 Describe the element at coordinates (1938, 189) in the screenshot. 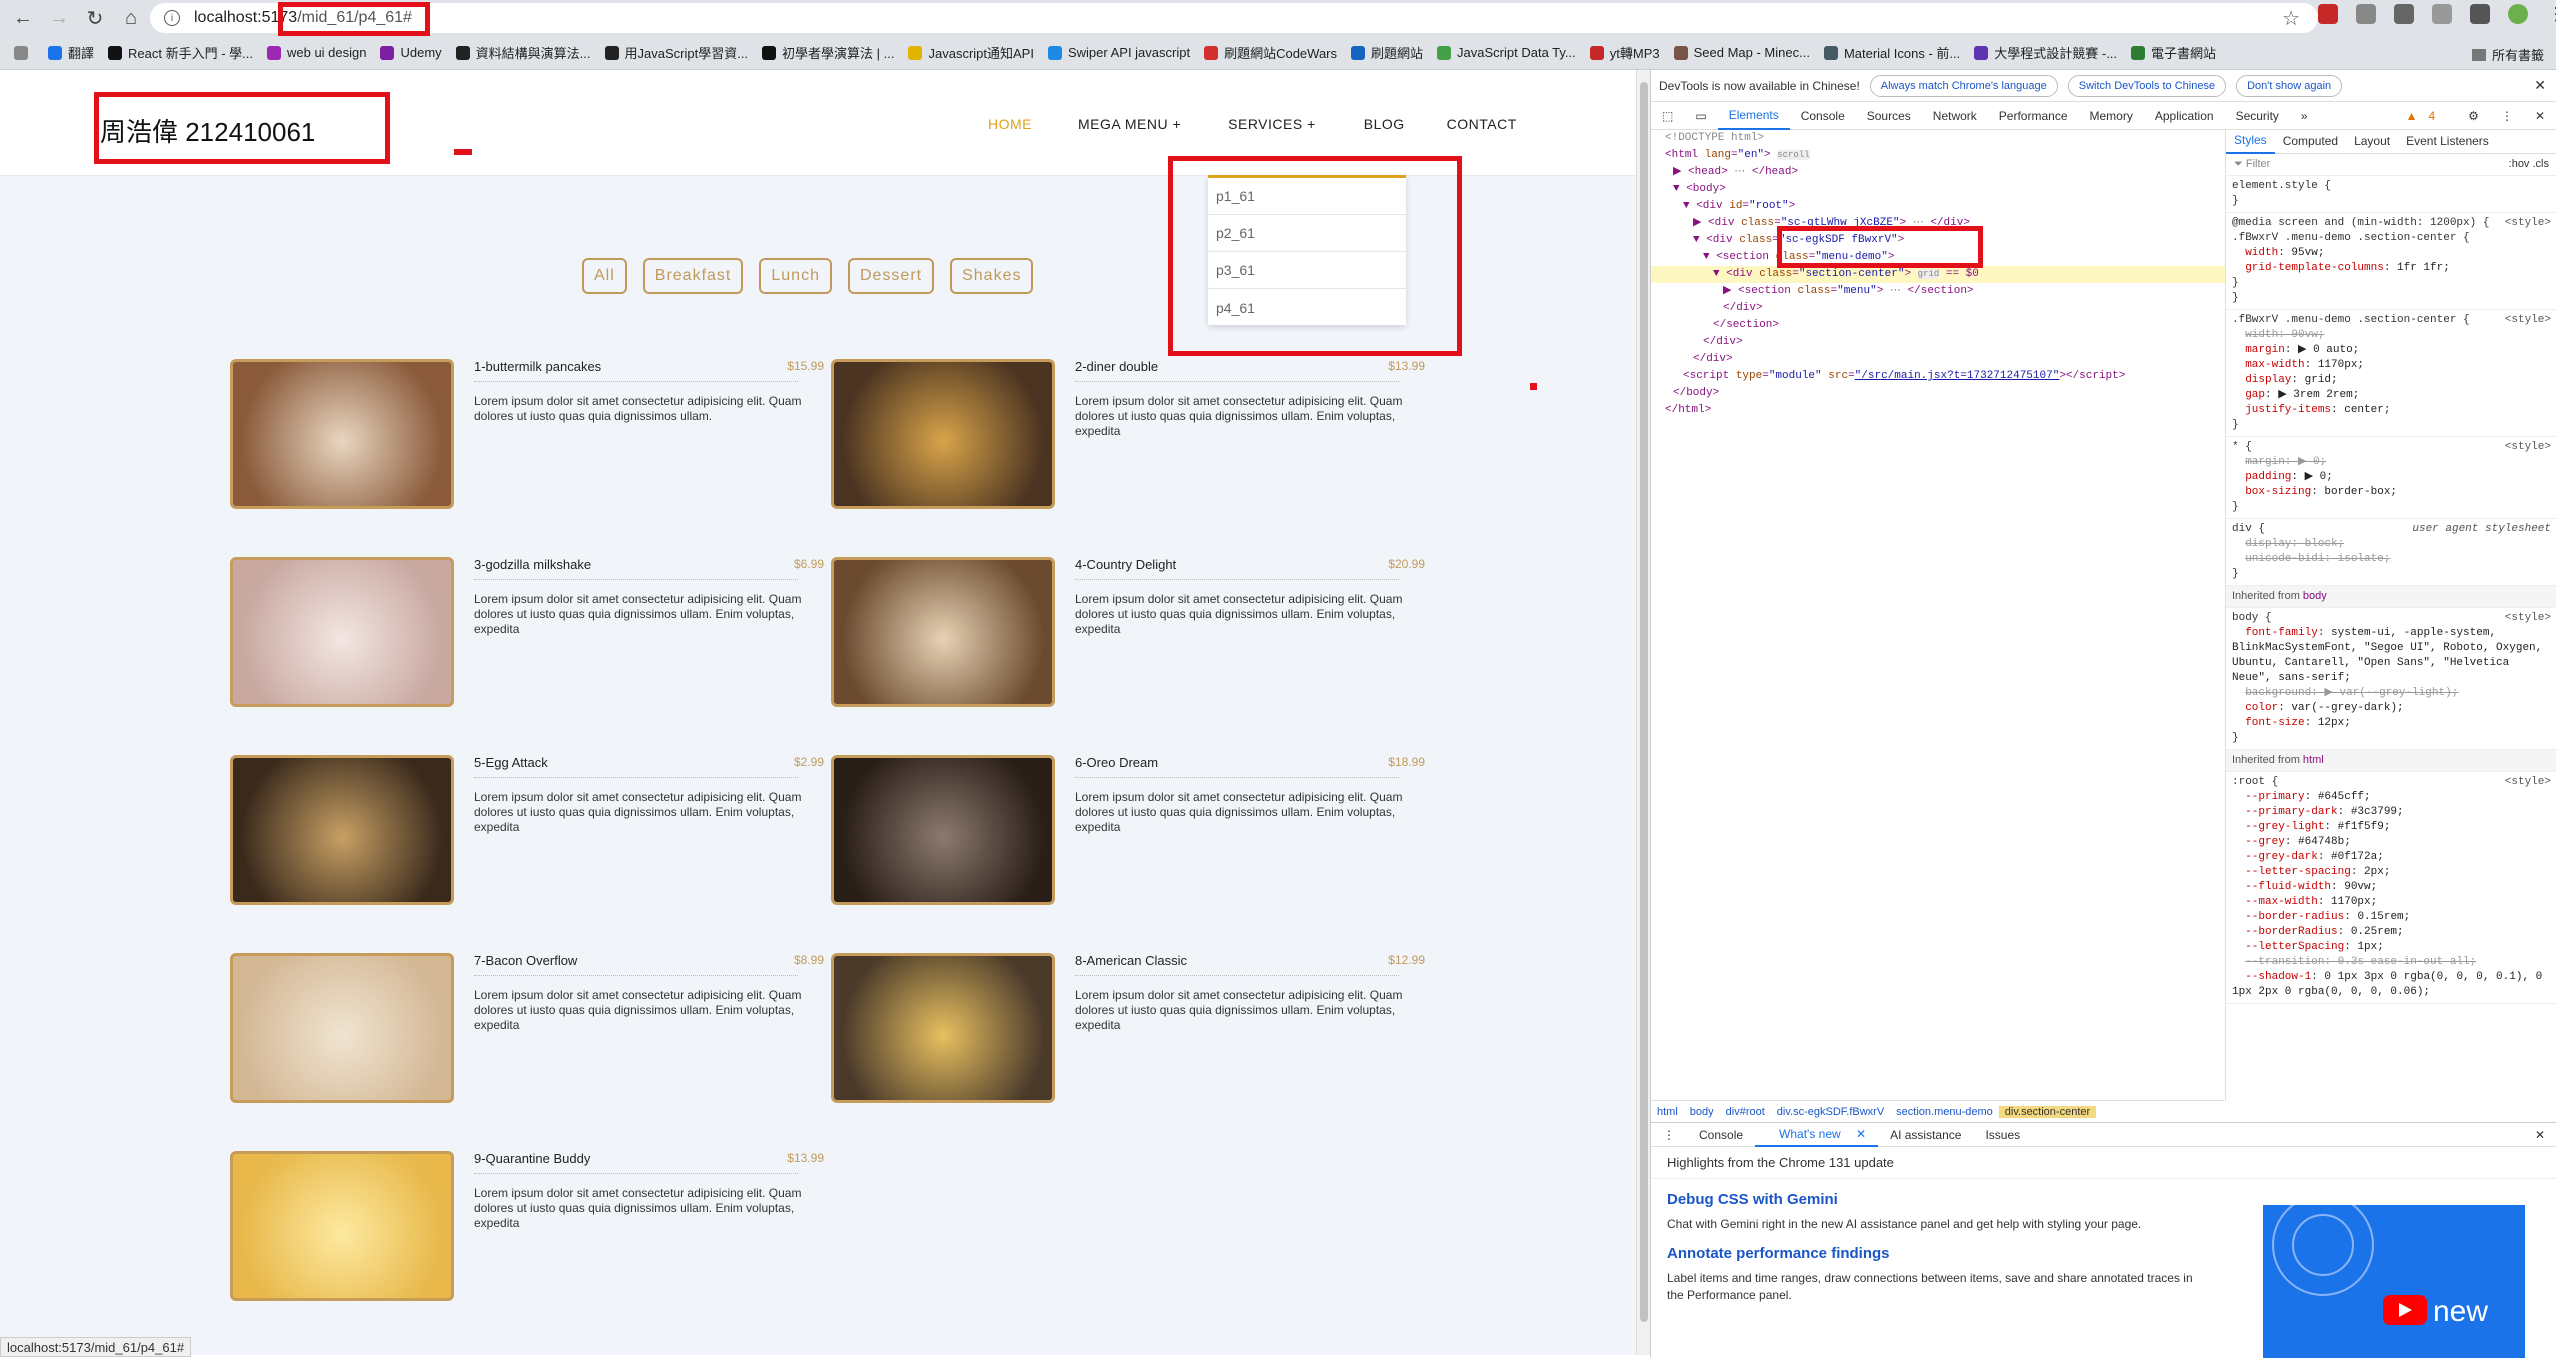

I see `dom-line: ▼ <body>` at that location.